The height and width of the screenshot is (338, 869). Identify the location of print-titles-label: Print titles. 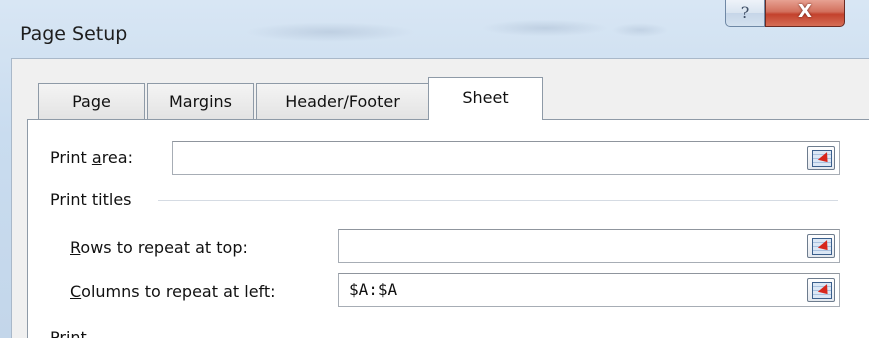
(91, 199).